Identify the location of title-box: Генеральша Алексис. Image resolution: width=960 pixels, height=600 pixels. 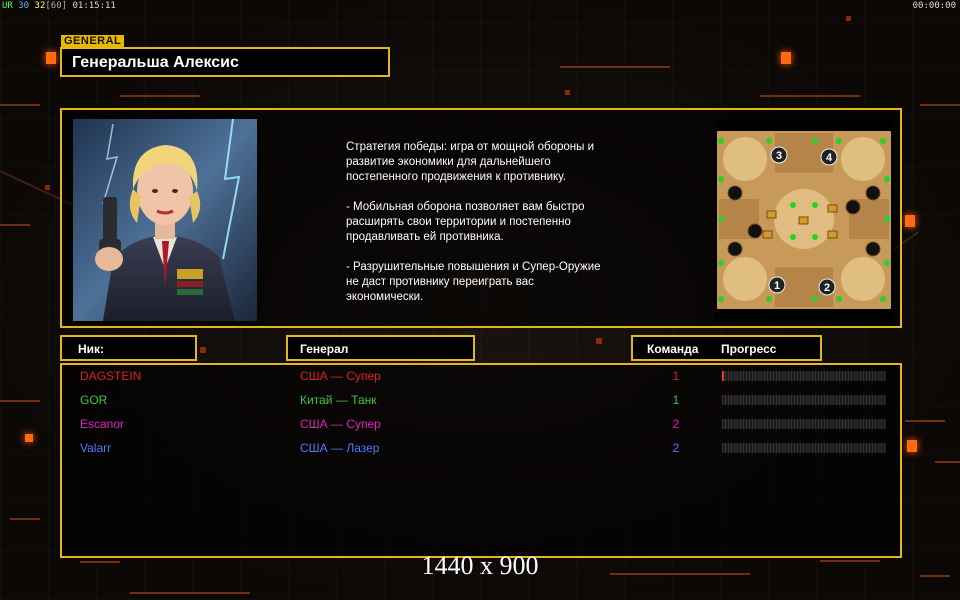
(225, 62).